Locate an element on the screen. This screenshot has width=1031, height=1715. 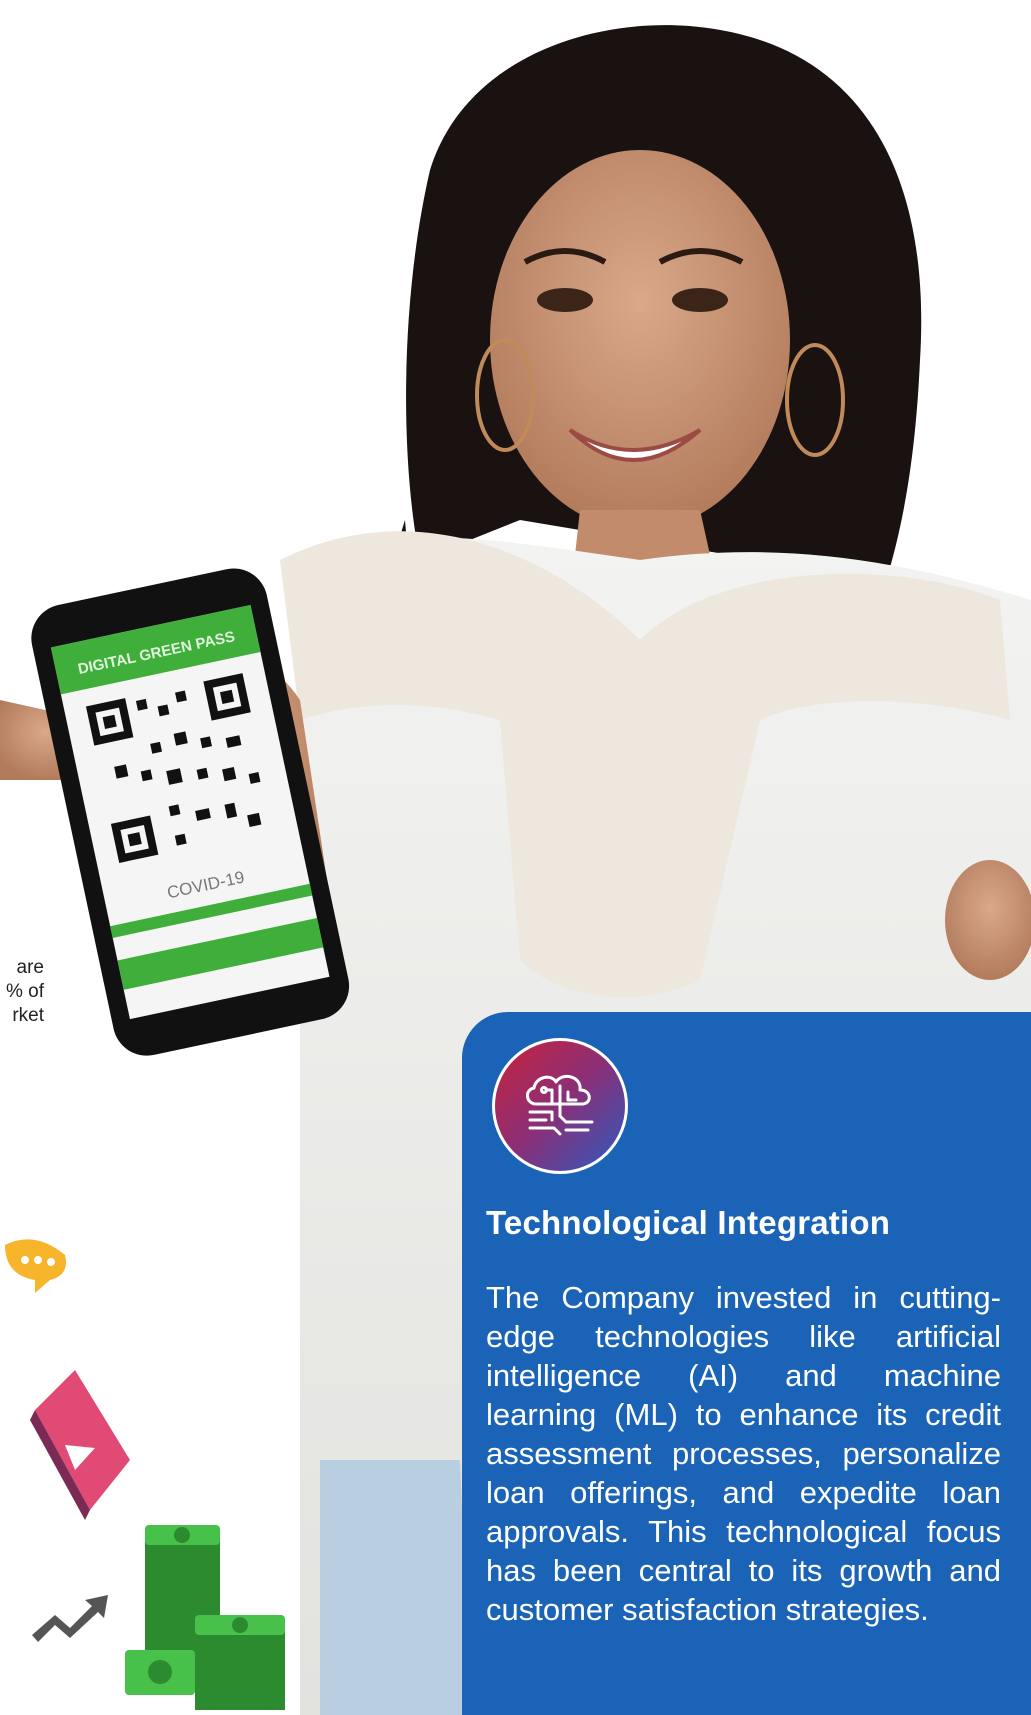
clipped-paragraph: are % of rket is located at coordinates (22, 992).